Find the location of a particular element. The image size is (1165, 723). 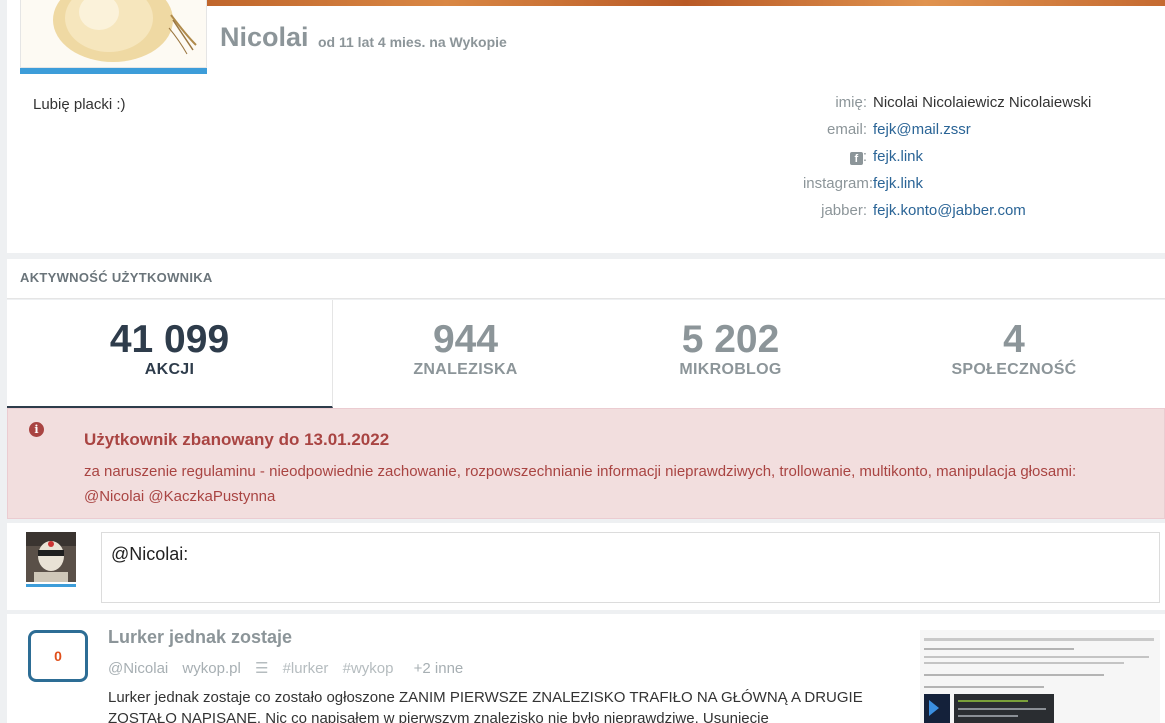

stat-label: MIKROBLOG is located at coordinates (730, 369).